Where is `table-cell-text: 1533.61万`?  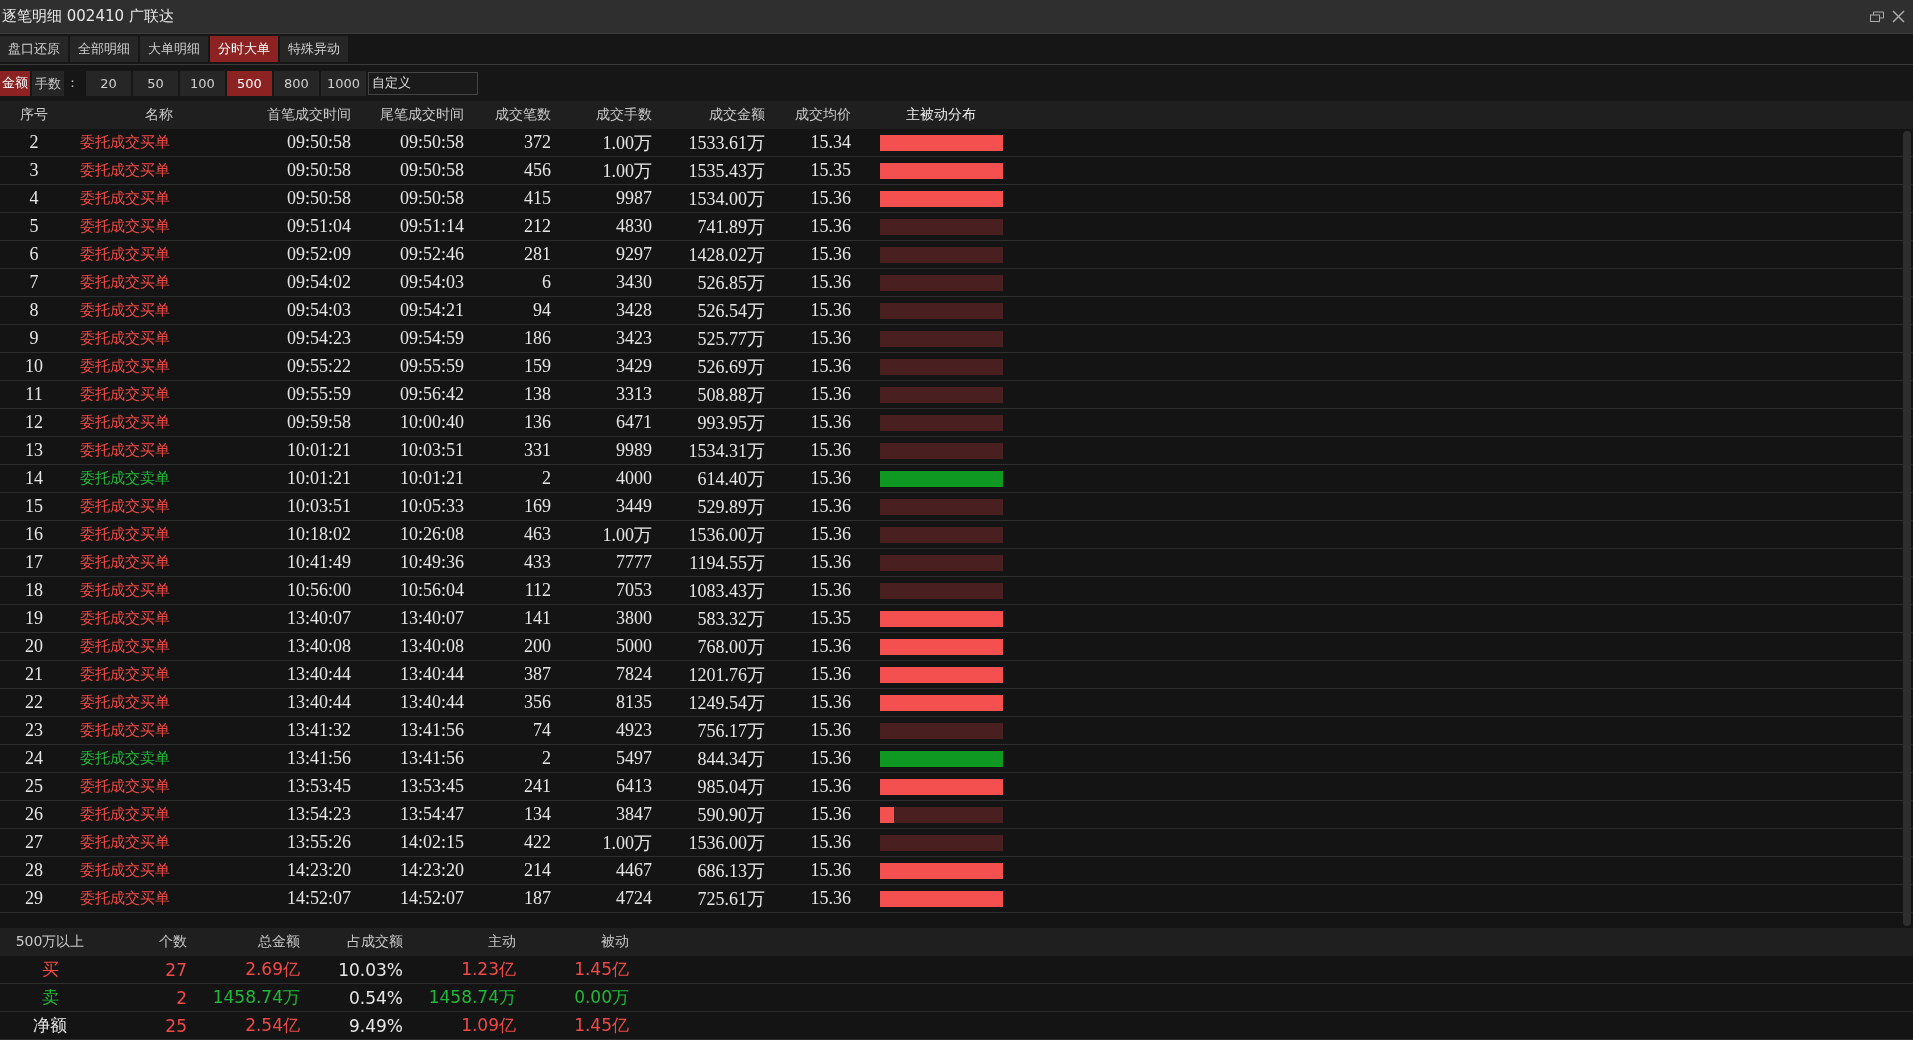
table-cell-text: 1533.61万 is located at coordinates (726, 143).